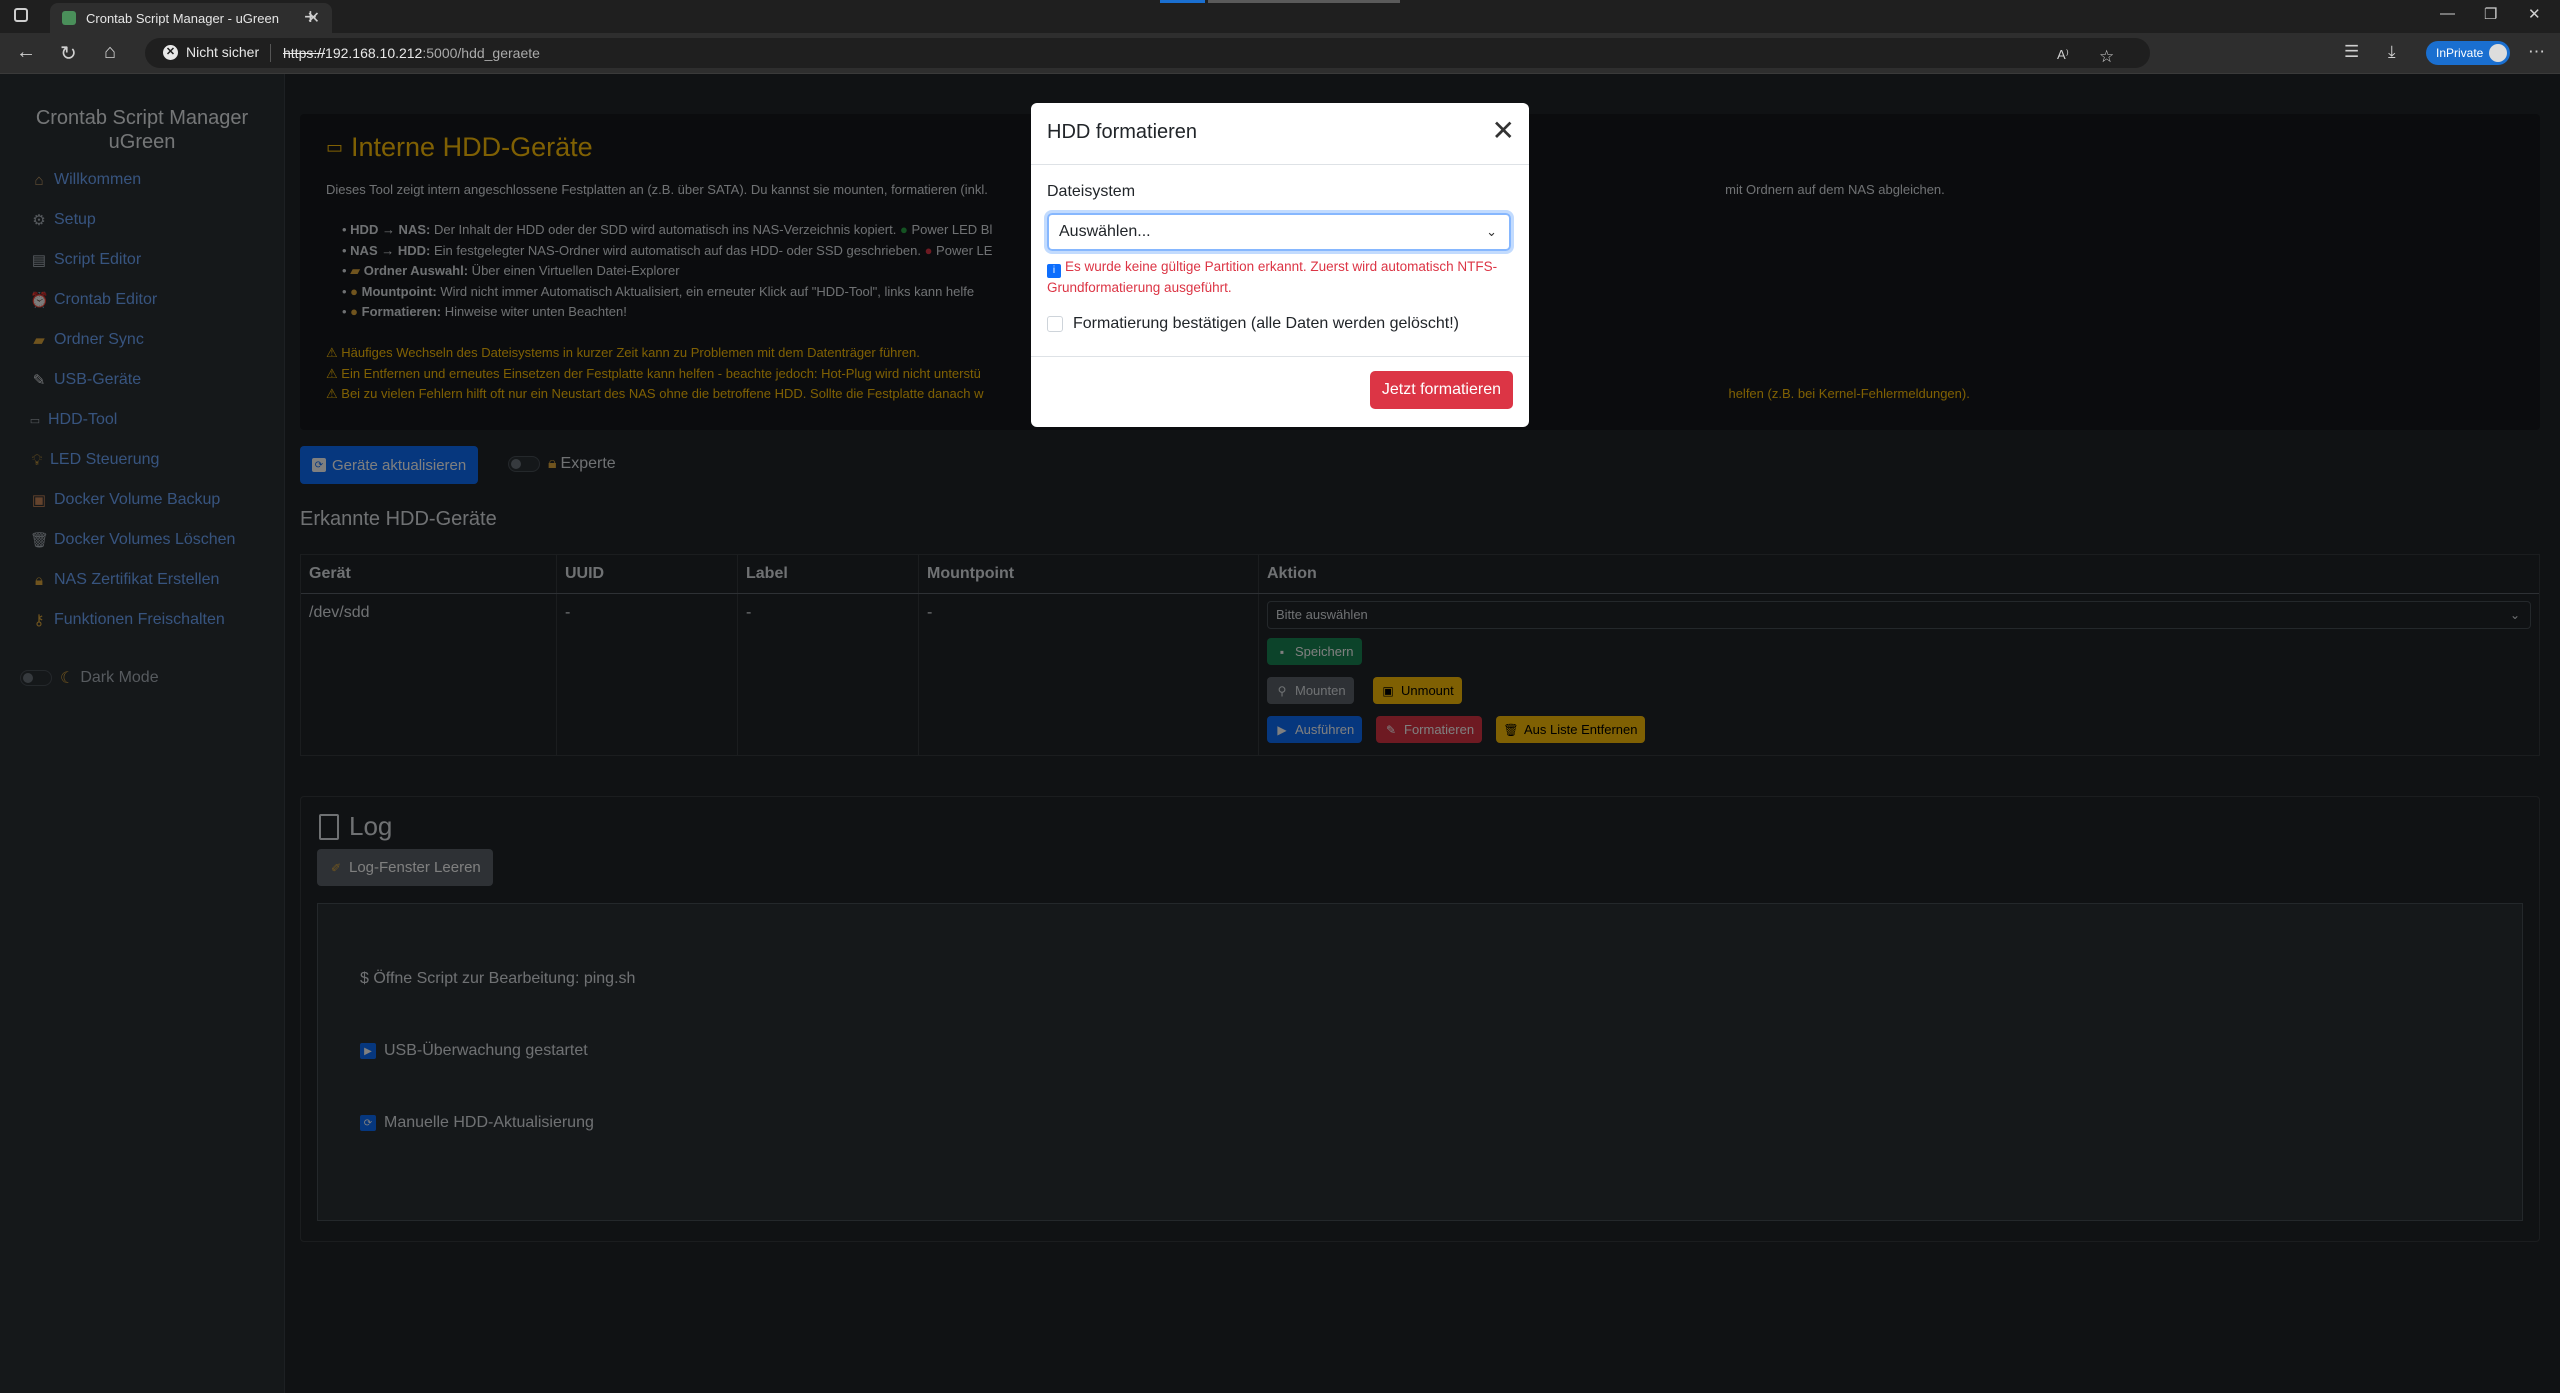  Describe the element at coordinates (1091, 191) in the screenshot. I see `filesystem-label: Dateisystem` at that location.